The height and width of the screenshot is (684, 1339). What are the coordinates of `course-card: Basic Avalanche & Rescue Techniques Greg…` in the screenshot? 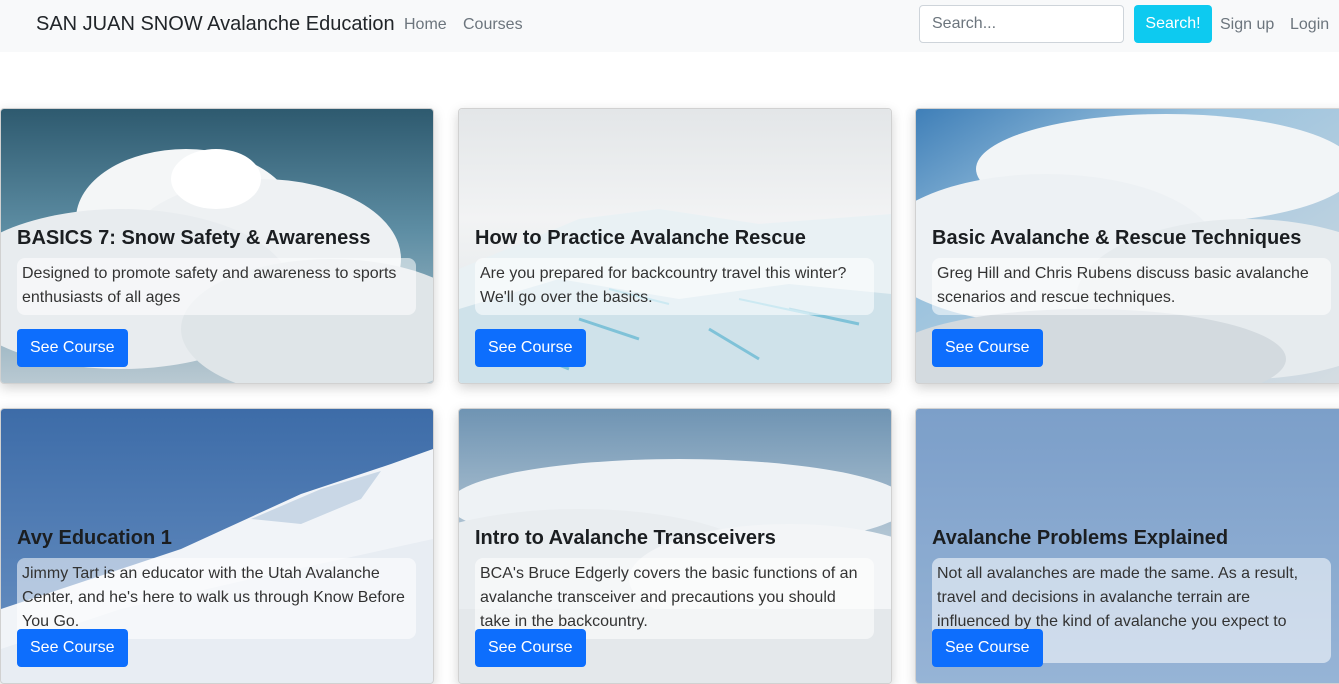 It's located at (1127, 246).